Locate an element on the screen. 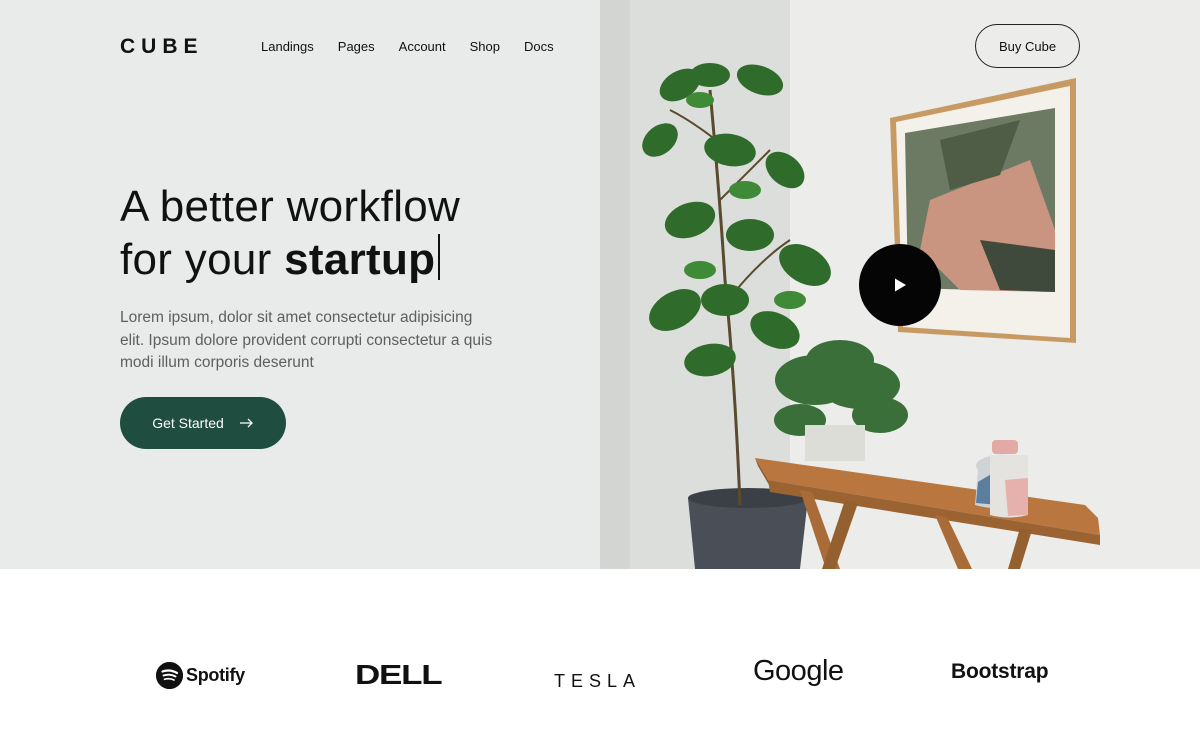 The height and width of the screenshot is (750, 1200). hero-headline: A better workflow for your startup is located at coordinates (350, 233).